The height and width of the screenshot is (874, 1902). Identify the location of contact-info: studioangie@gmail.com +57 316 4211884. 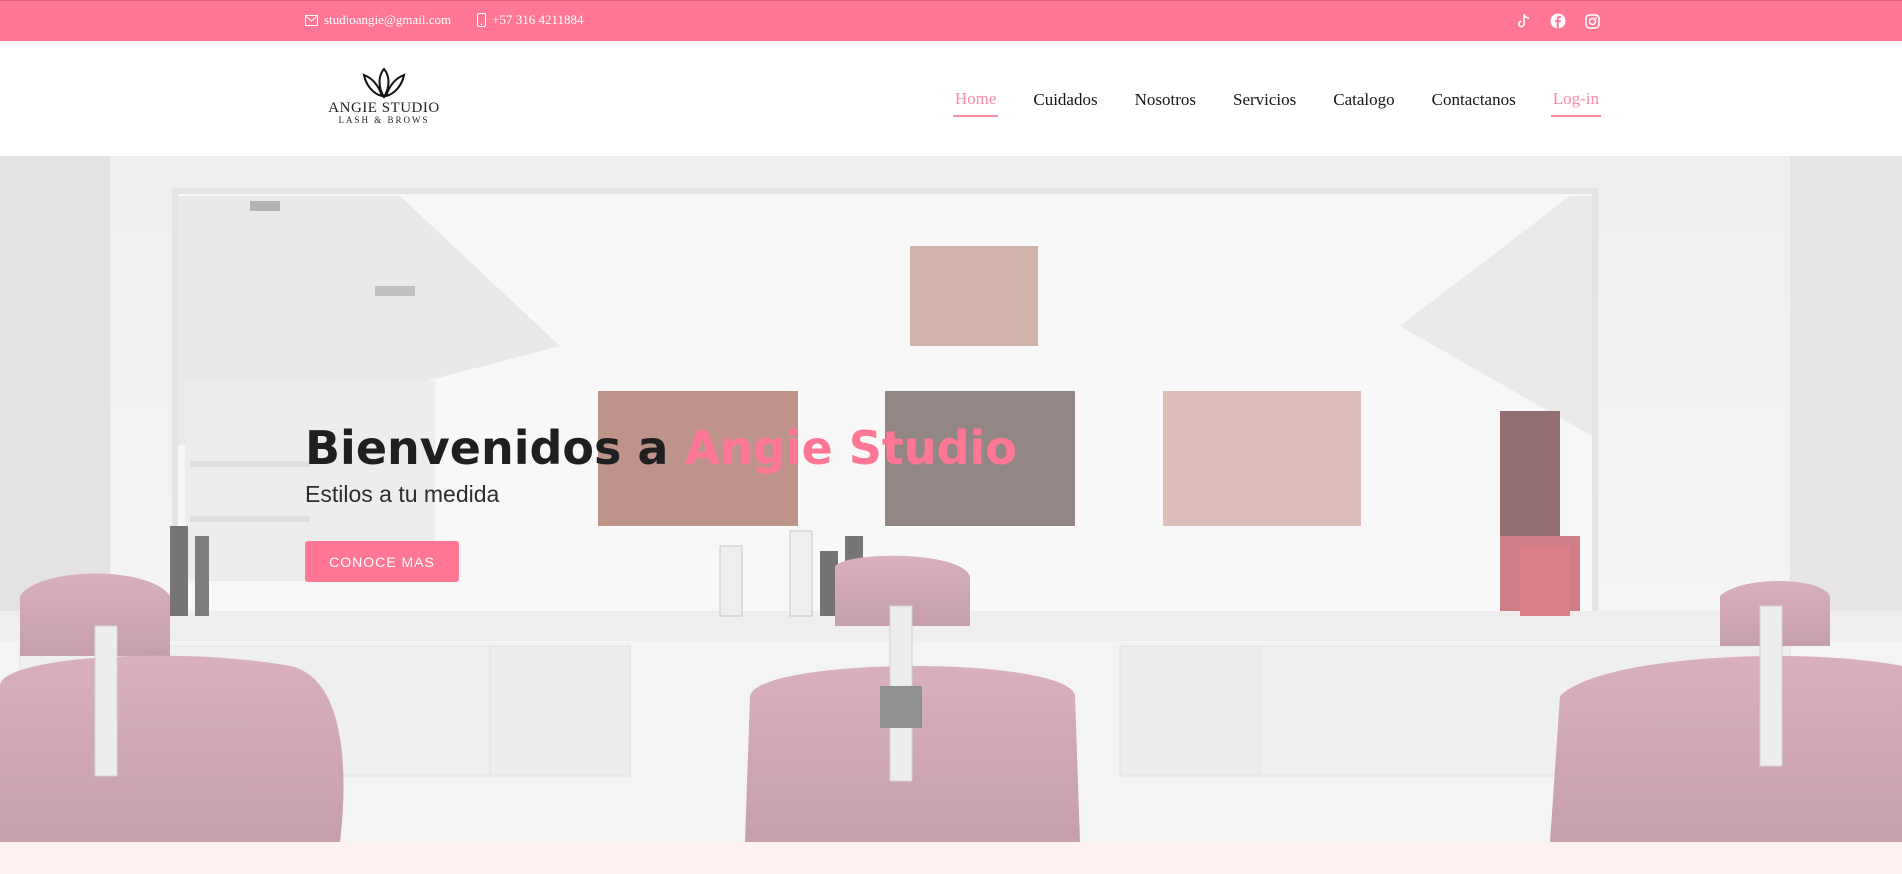
(457, 20).